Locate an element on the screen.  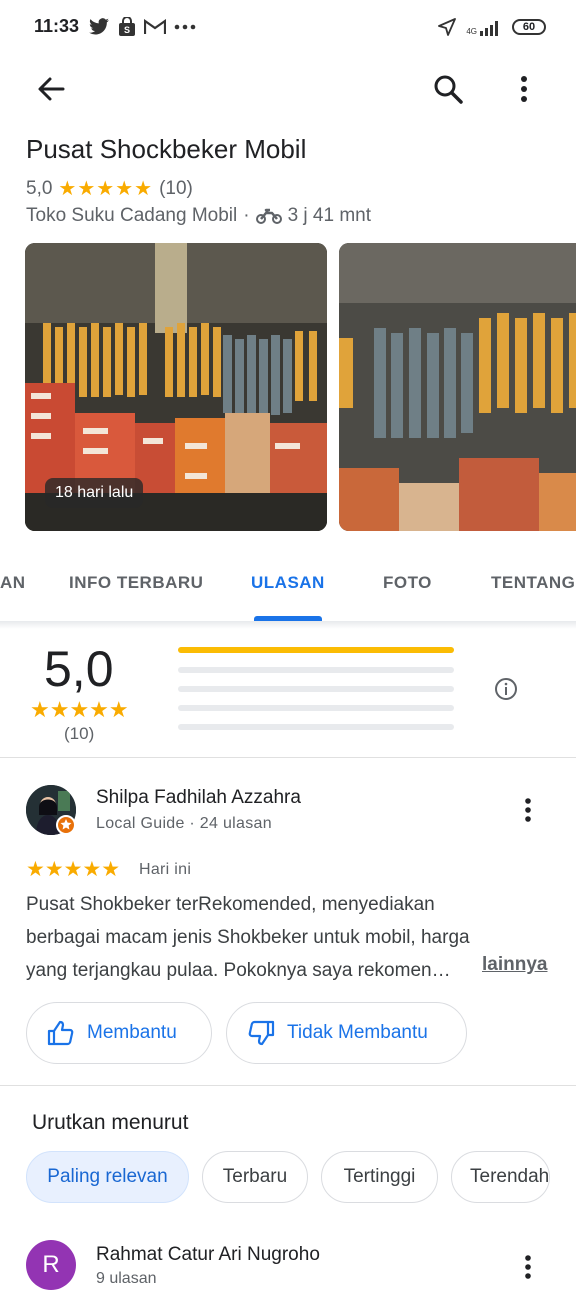
more-options-button is located at coordinates (524, 89).